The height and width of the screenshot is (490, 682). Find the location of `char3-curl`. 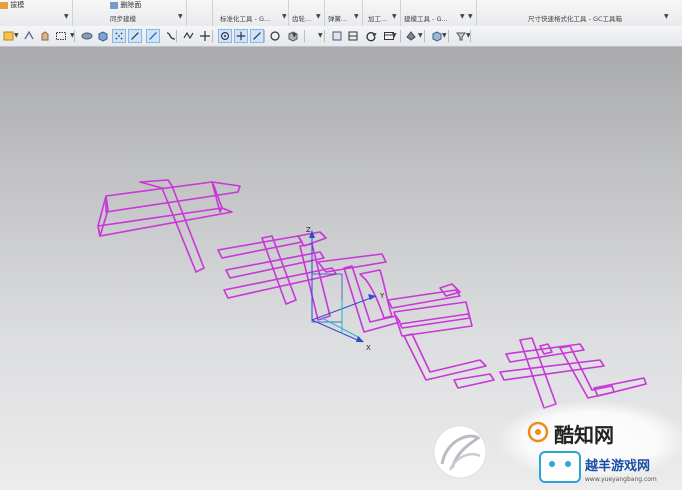

char3-curl is located at coordinates (376, 294).